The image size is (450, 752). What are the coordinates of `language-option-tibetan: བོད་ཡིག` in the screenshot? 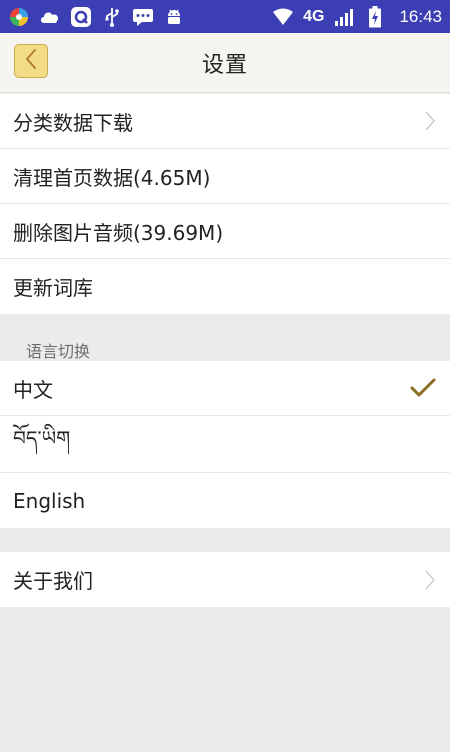 It's located at (225, 444).